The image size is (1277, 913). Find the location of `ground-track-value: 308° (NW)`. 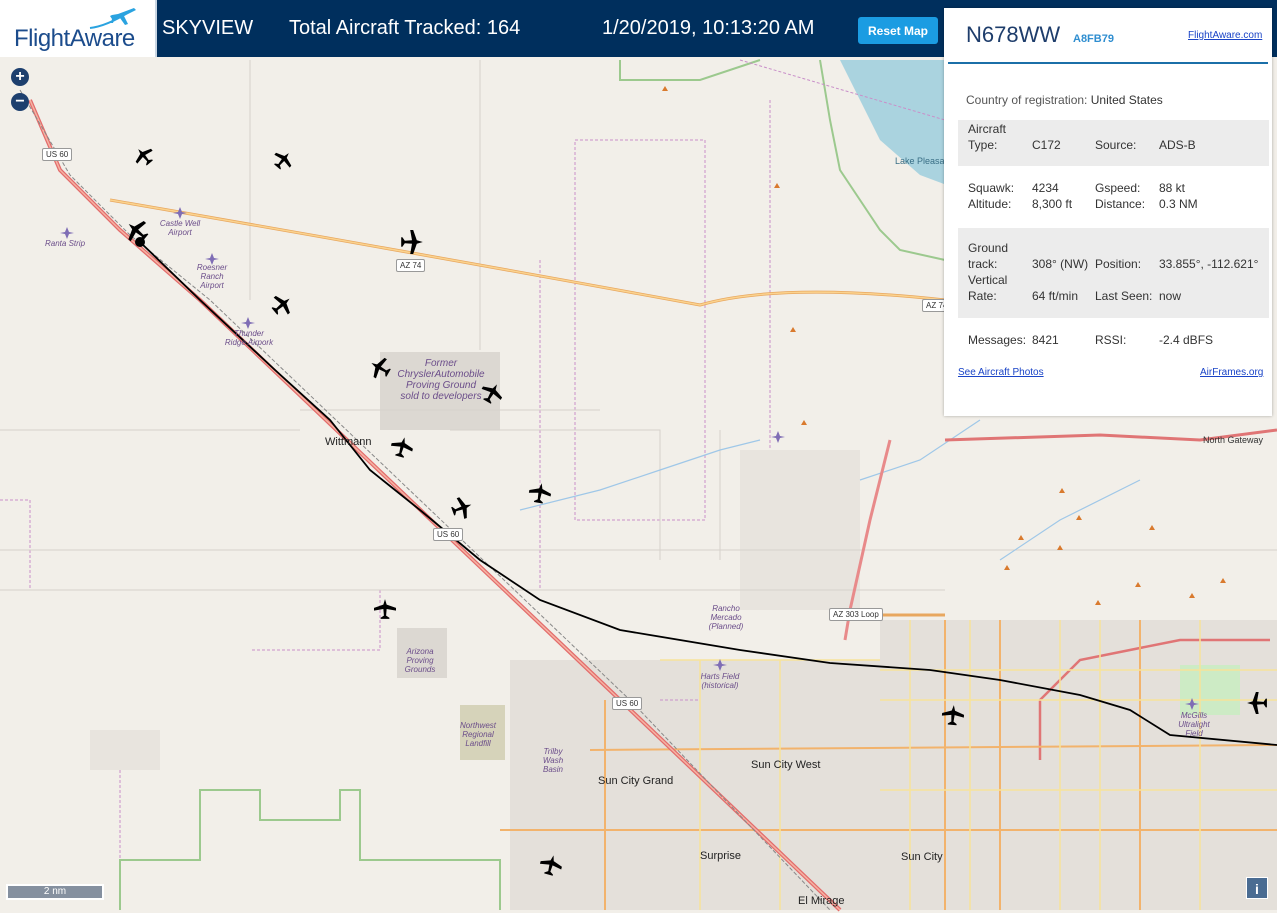

ground-track-value: 308° (NW) is located at coordinates (1060, 264).